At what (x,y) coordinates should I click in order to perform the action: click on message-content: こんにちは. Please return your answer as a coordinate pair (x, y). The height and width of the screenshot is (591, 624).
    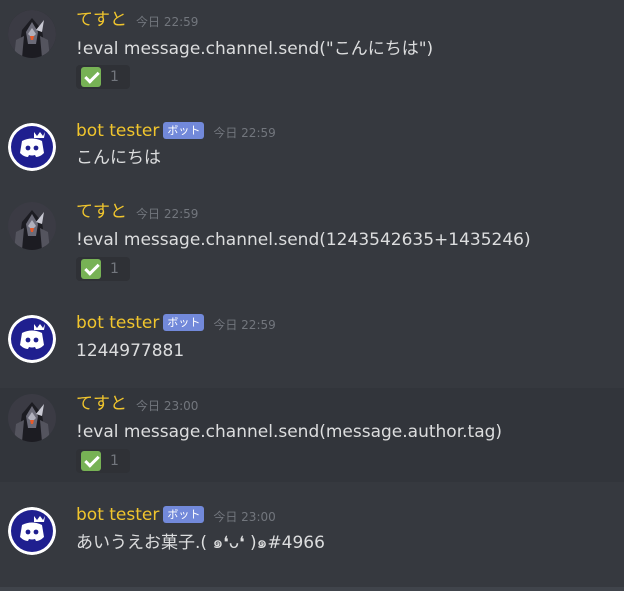
    Looking at the image, I should click on (118, 158).